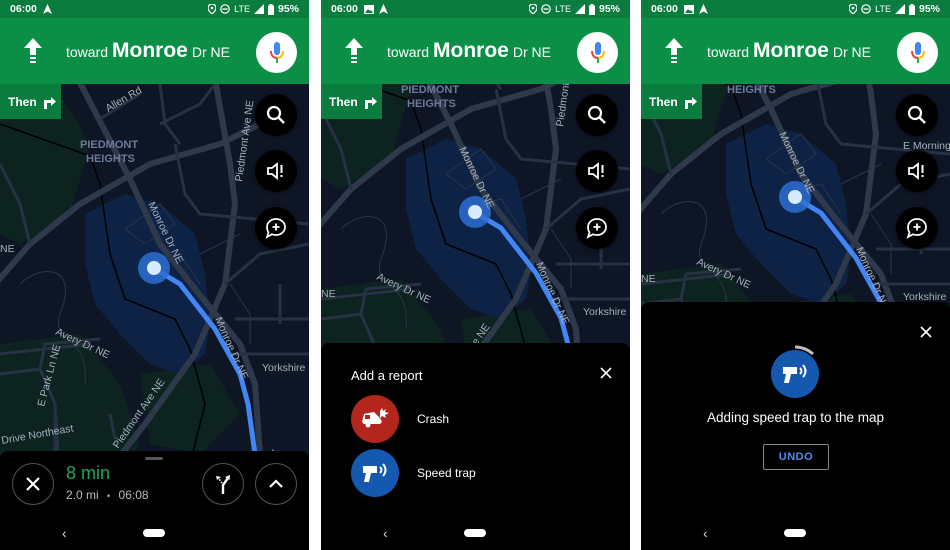 This screenshot has width=950, height=550. I want to click on straight-arrow-icon, so click(674, 51).